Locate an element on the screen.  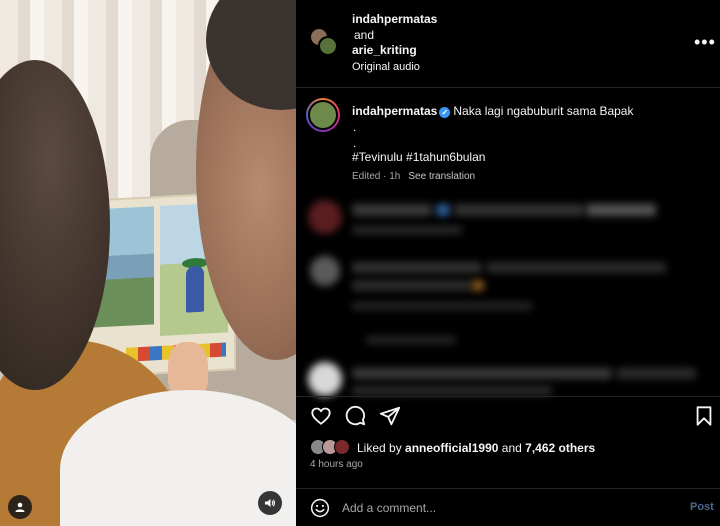
likes-conjunction: and is located at coordinates (511, 448).